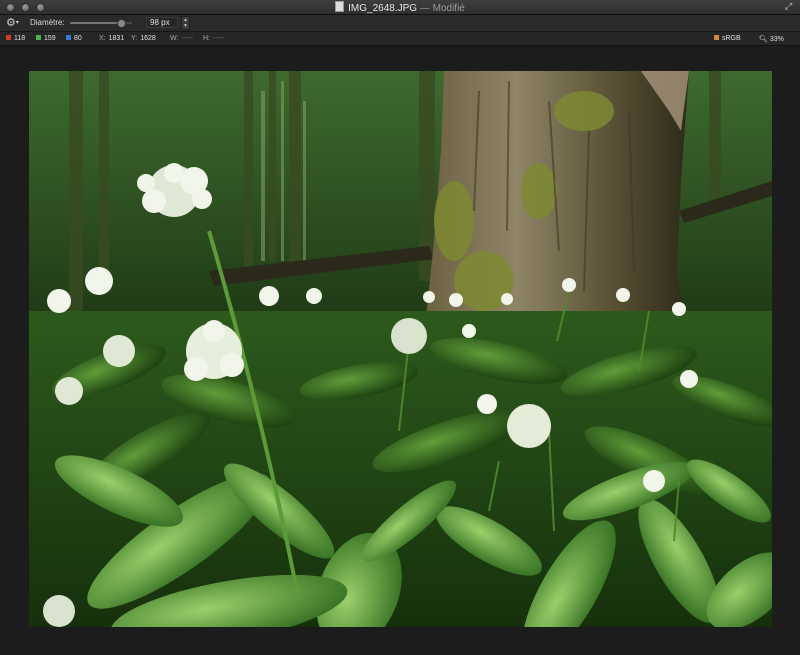 Image resolution: width=800 pixels, height=655 pixels. I want to click on color-profile: sRGB, so click(727, 38).